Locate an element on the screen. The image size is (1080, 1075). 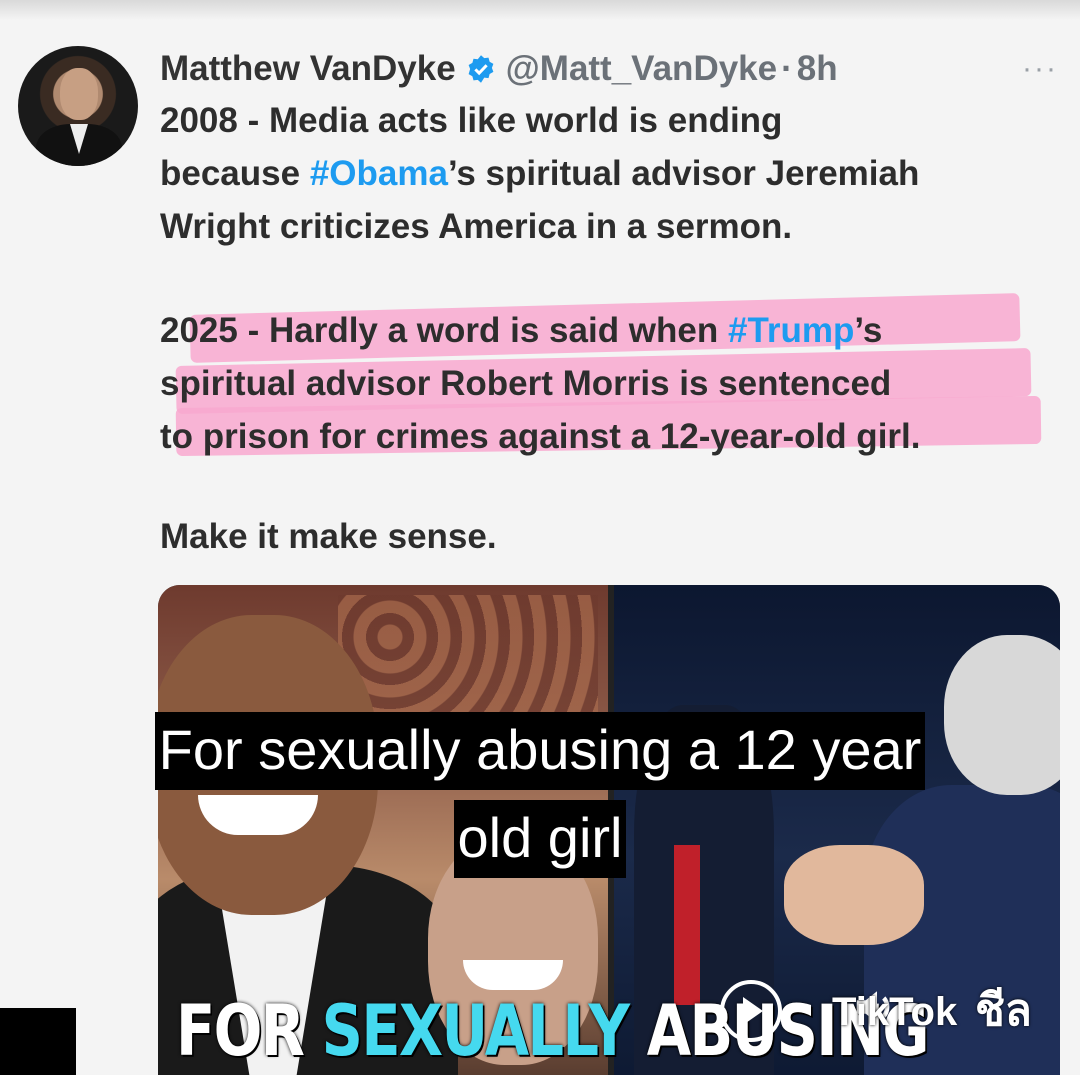
author-name: Matthew VanDyke is located at coordinates (308, 69).